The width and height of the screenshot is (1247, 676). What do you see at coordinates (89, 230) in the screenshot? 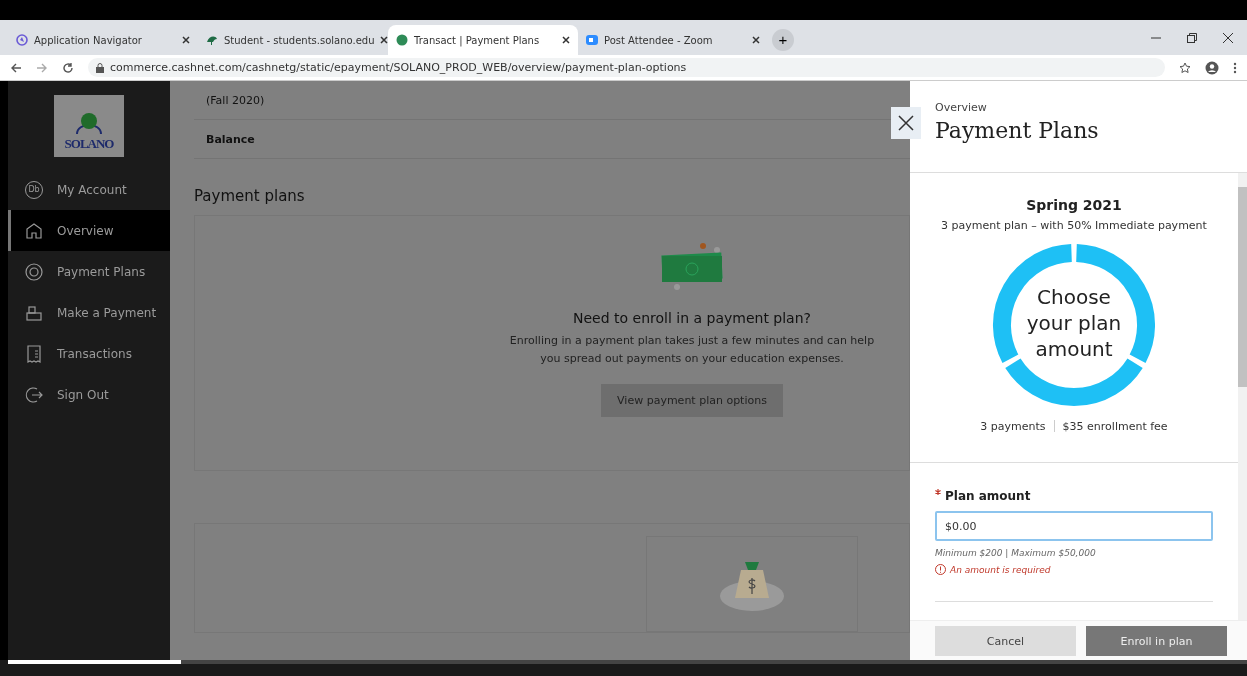
I see `sidebar-item: Overview` at bounding box center [89, 230].